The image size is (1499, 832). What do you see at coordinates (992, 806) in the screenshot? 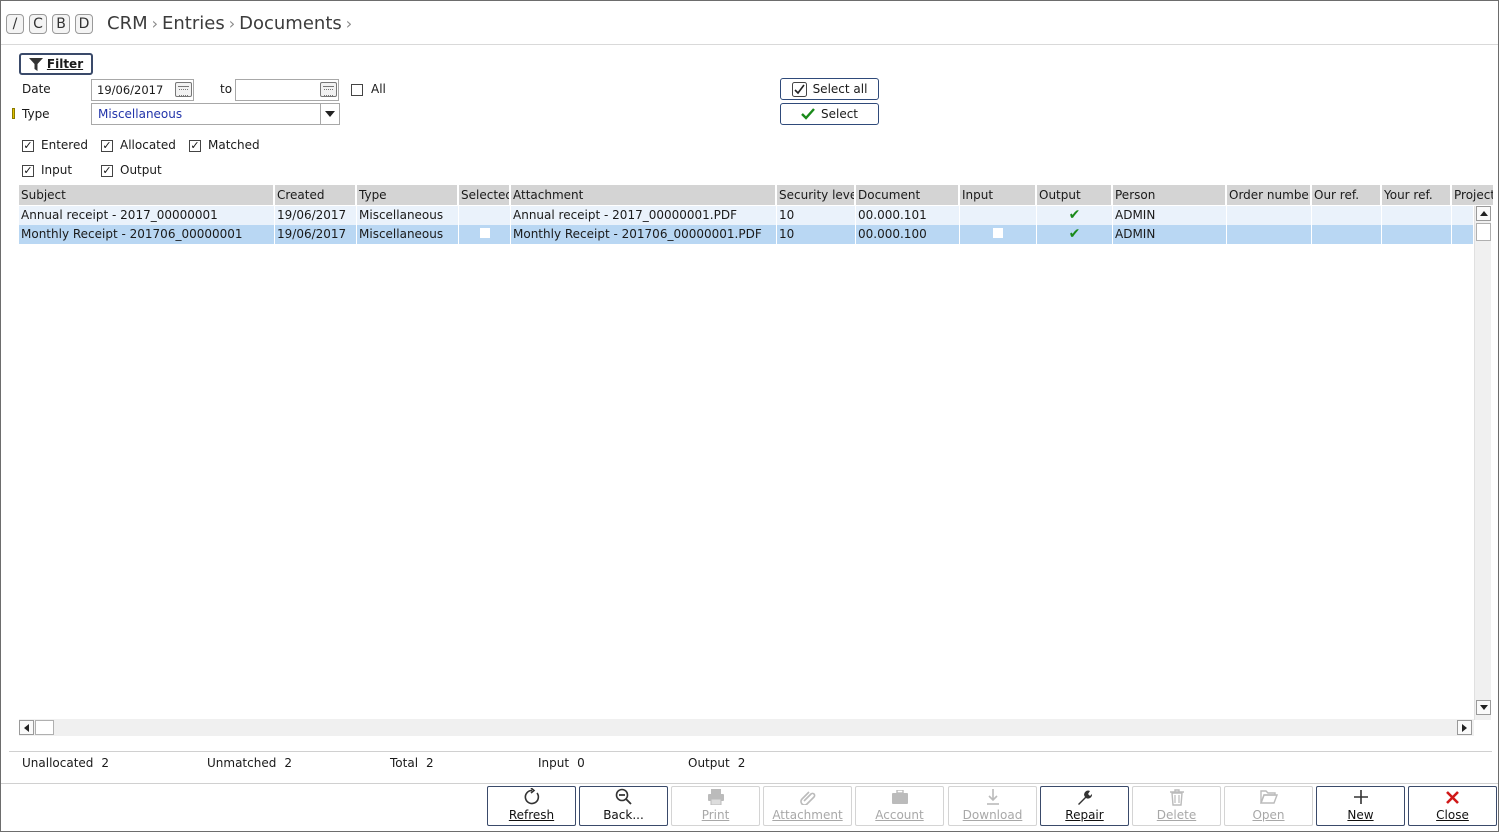
I see `download-button: Download` at bounding box center [992, 806].